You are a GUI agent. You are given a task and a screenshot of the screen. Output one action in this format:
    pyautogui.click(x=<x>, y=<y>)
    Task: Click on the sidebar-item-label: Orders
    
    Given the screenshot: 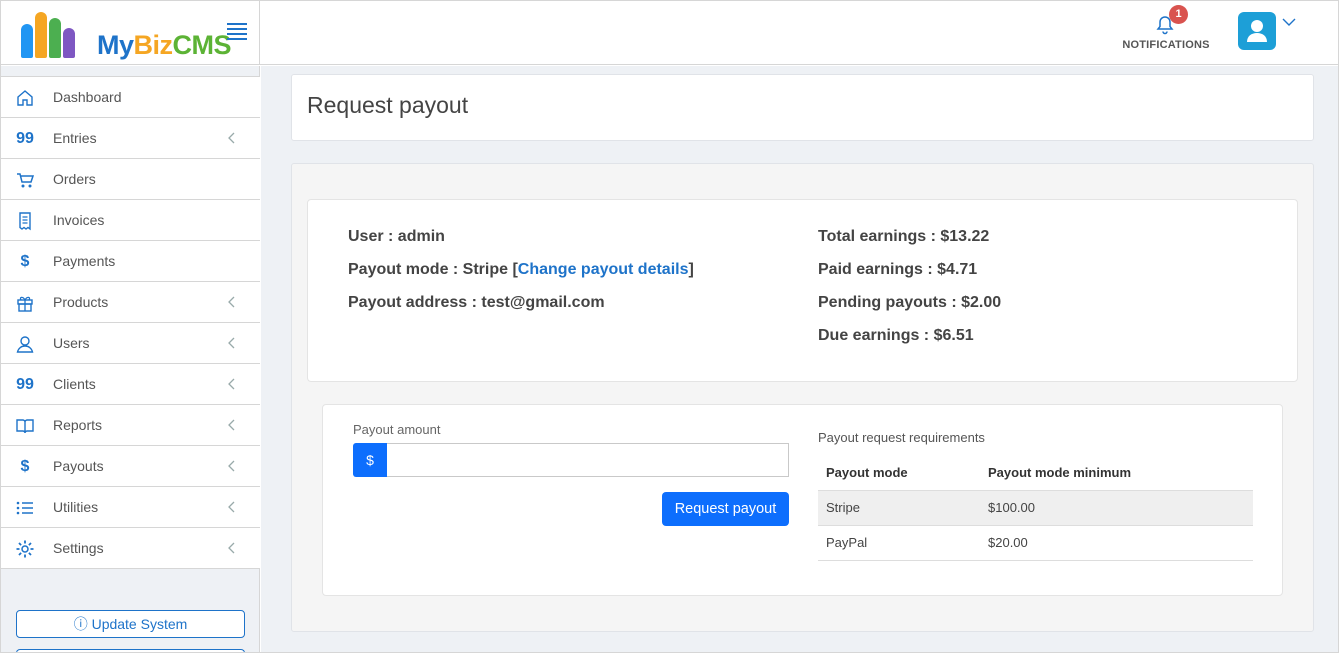 What is the action you would take?
    pyautogui.click(x=74, y=179)
    